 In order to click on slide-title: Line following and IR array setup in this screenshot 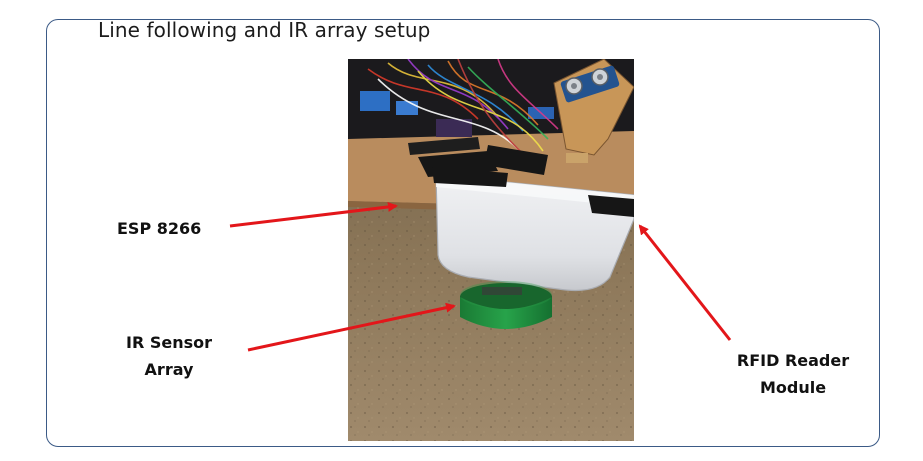, I will do `click(264, 30)`.